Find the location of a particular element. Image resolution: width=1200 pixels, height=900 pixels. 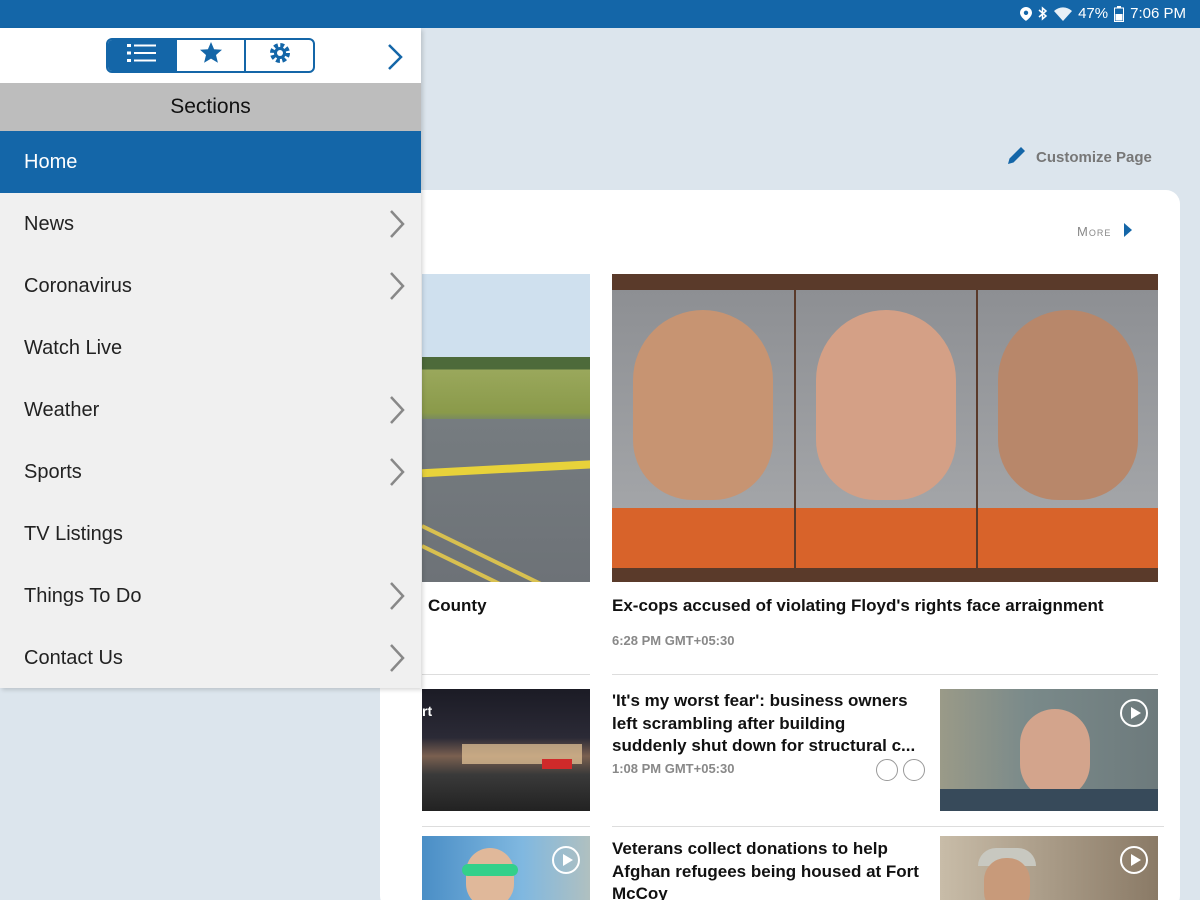

sidebar-item-label: Coronavirus is located at coordinates (78, 285).